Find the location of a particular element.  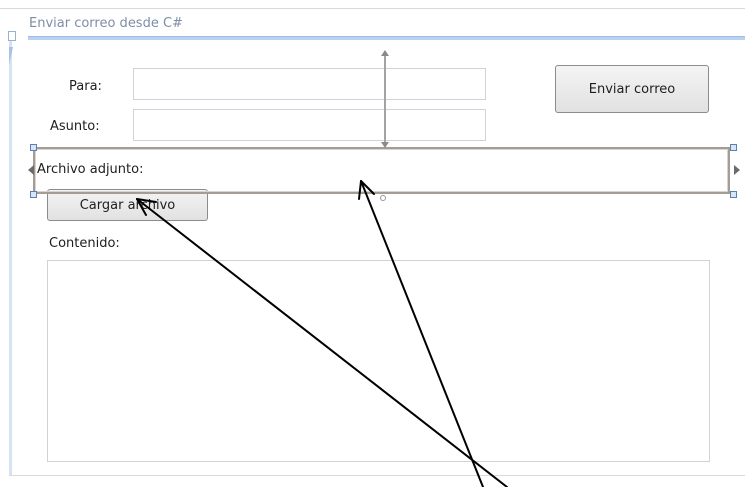

asunto-label: Asunto: is located at coordinates (75, 126).